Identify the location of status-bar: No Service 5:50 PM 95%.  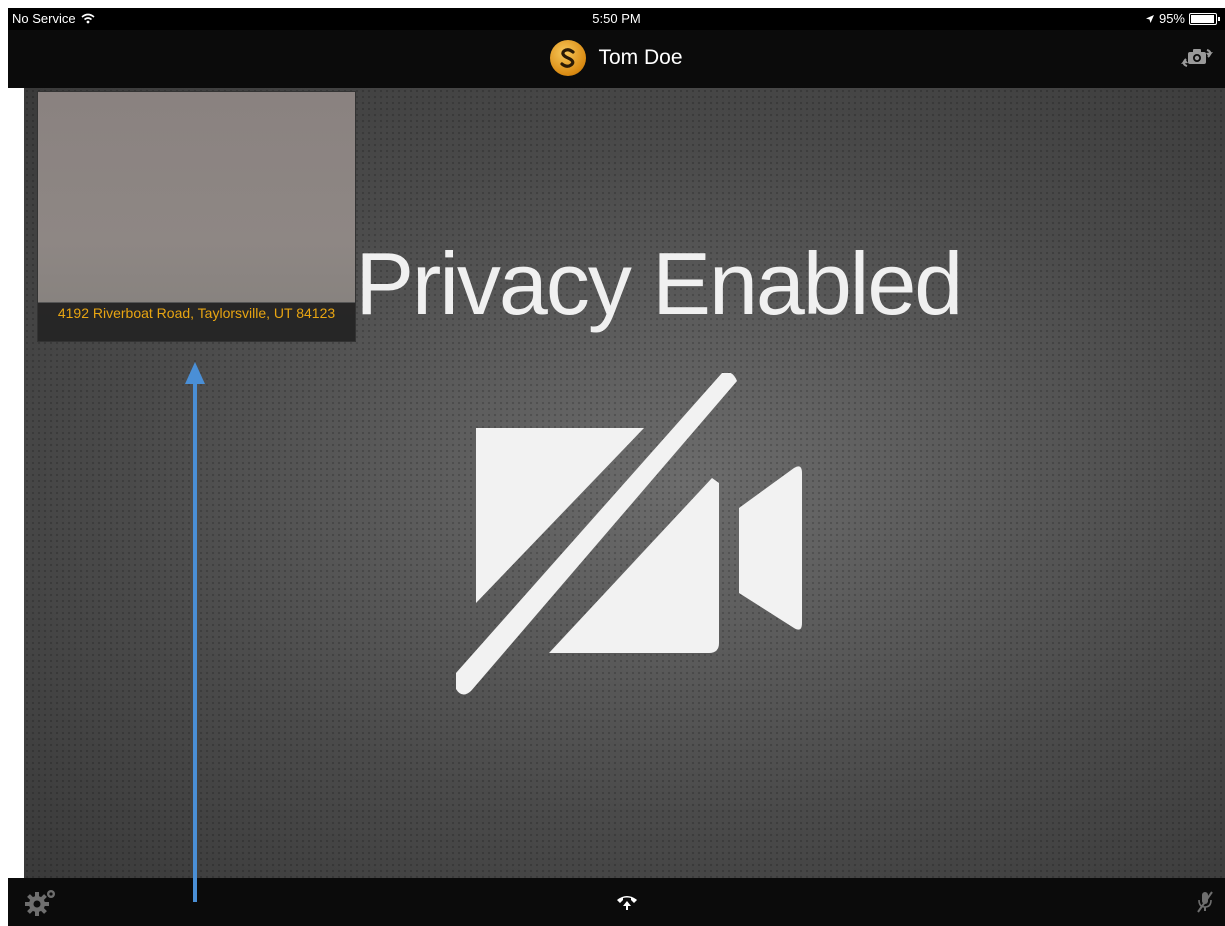
(616, 19).